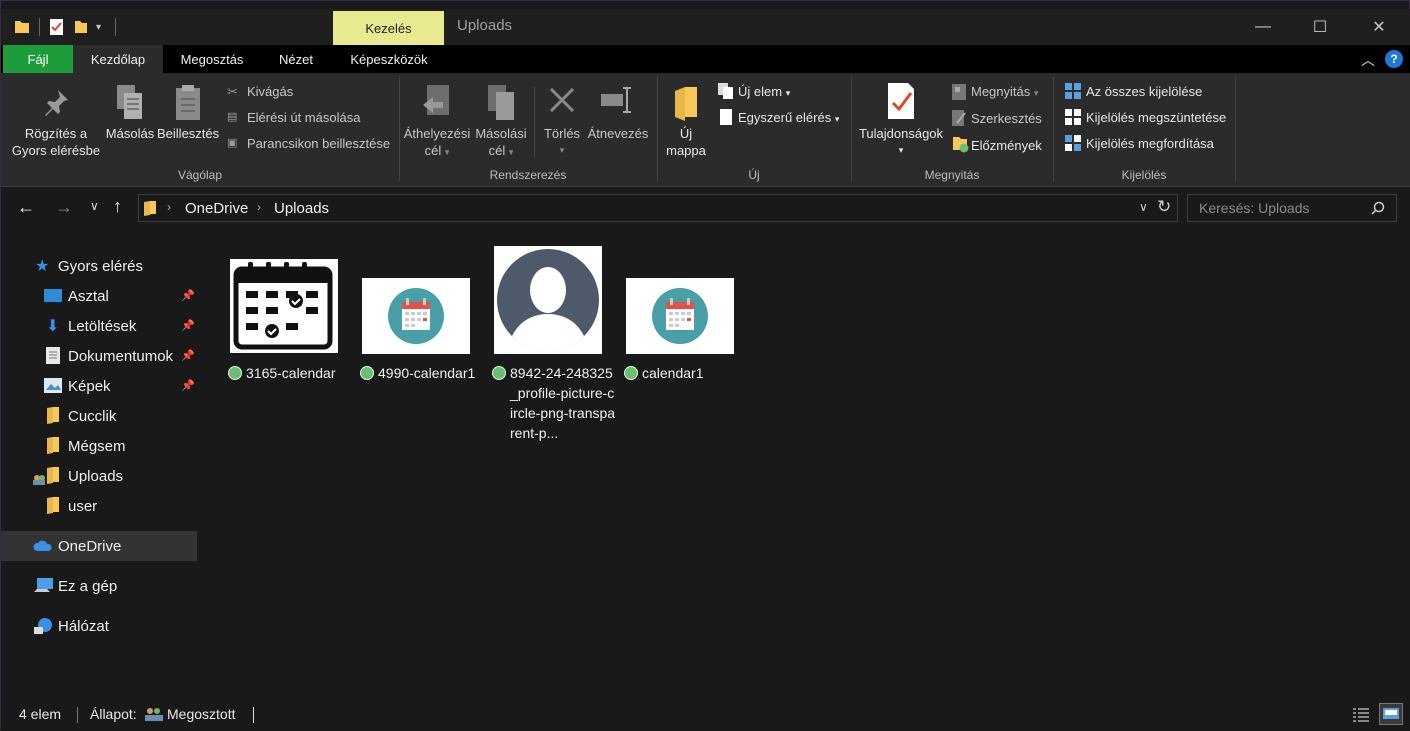 This screenshot has width=1410, height=731. What do you see at coordinates (57, 27) in the screenshot?
I see `properties-check-icon` at bounding box center [57, 27].